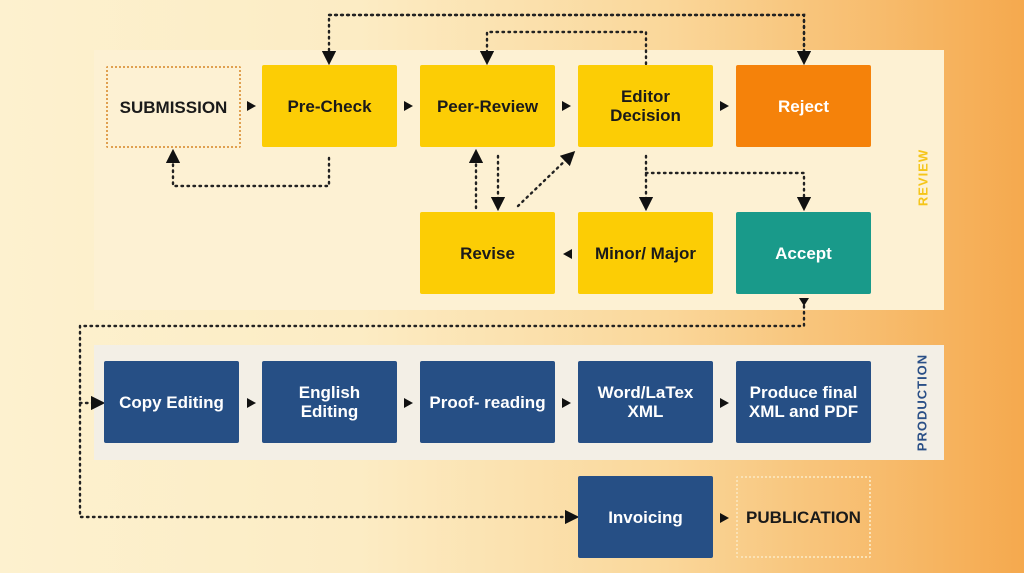 The width and height of the screenshot is (1024, 573). Describe the element at coordinates (251, 106) in the screenshot. I see `arrow-submission-precheck` at that location.